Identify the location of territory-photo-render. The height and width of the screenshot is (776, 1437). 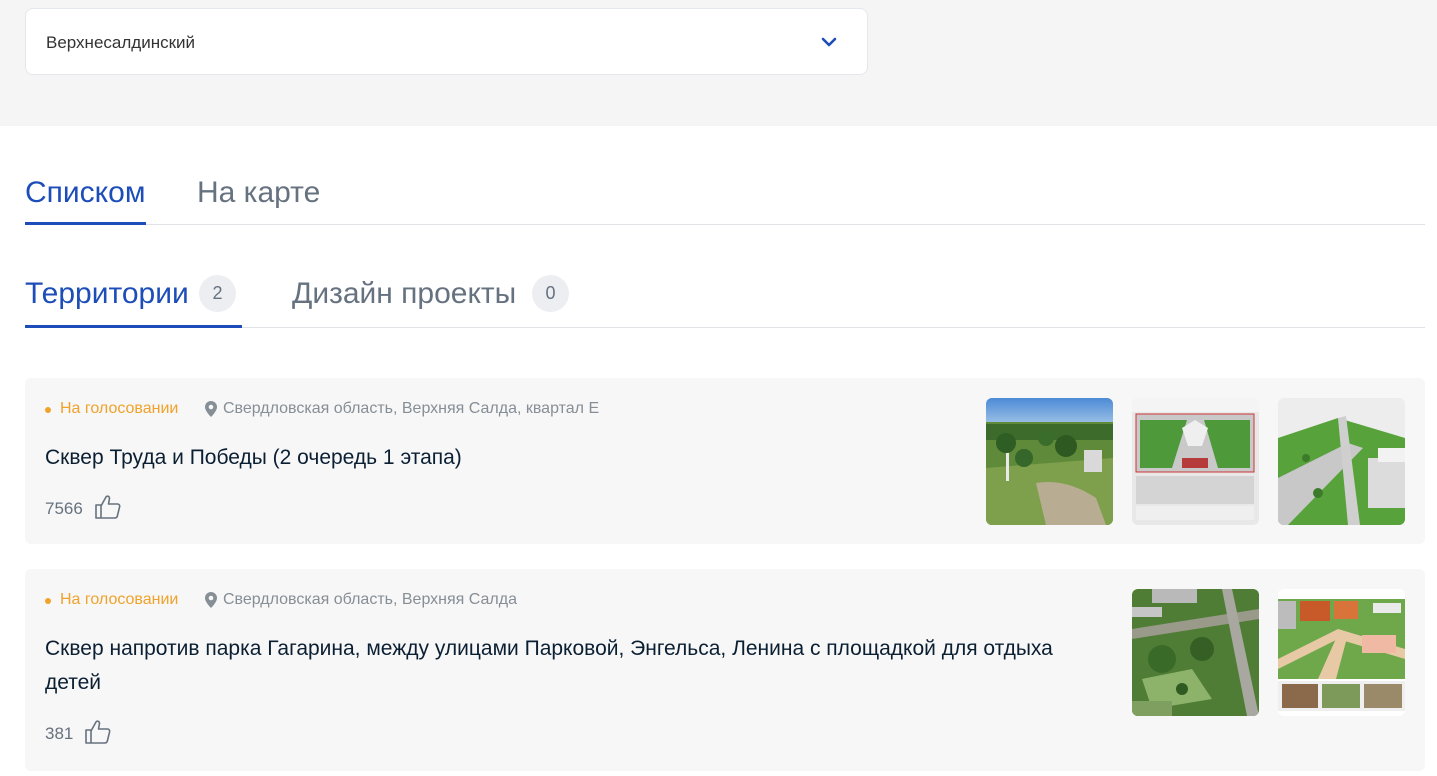
(1341, 461).